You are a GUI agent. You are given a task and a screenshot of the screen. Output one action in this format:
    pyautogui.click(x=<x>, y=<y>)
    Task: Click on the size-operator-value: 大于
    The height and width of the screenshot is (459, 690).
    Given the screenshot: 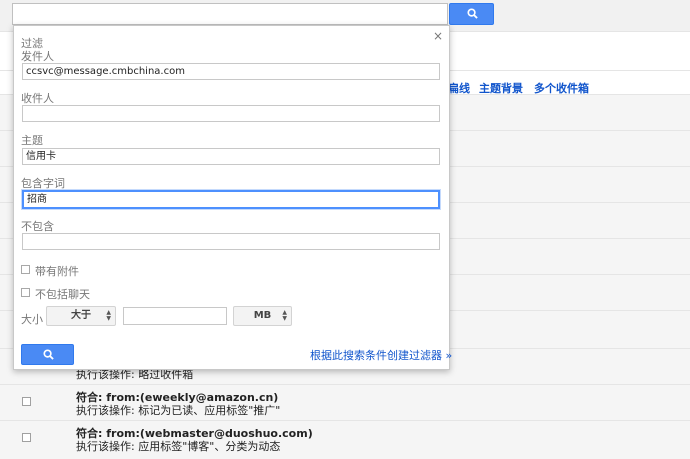 What is the action you would take?
    pyautogui.click(x=81, y=315)
    